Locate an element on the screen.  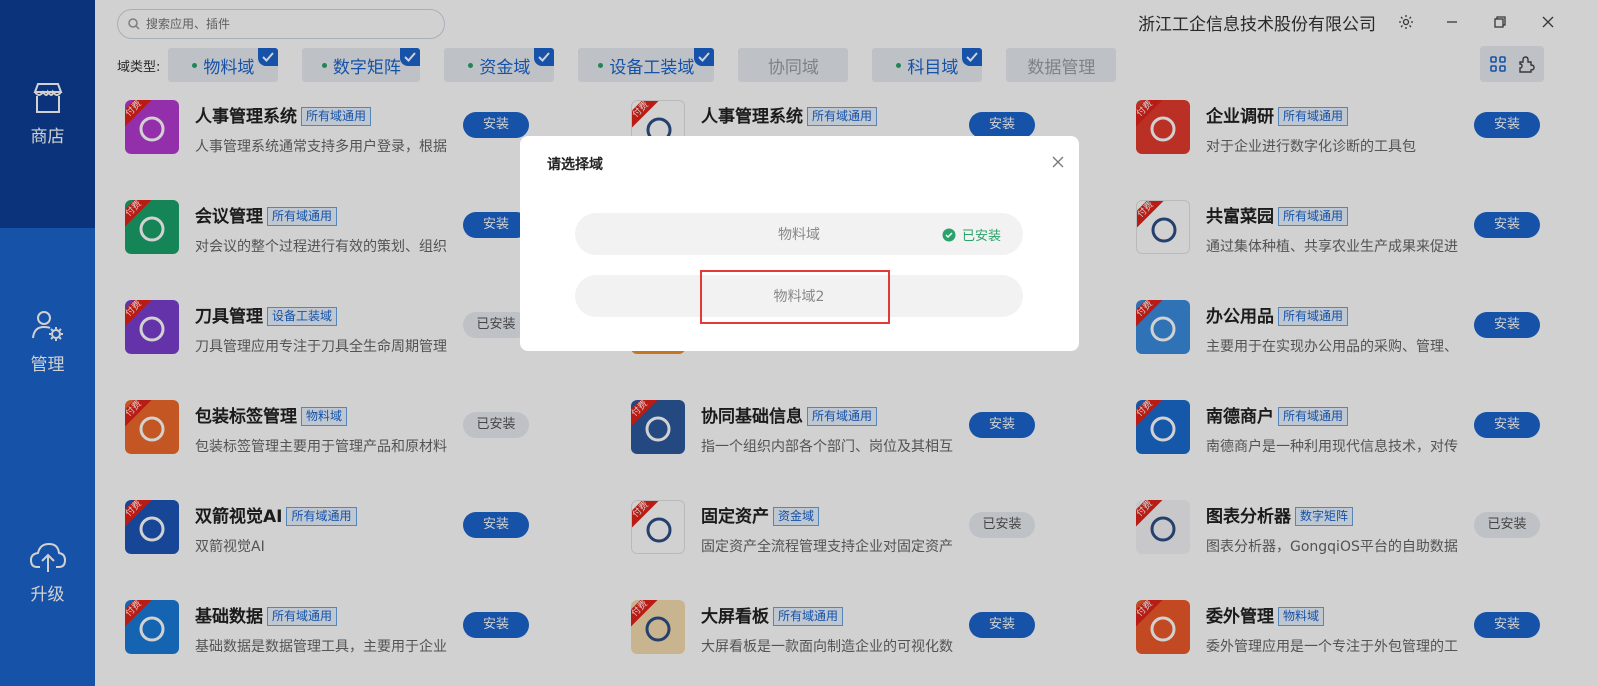
domain-option-label: 物料域 is located at coordinates (799, 235).